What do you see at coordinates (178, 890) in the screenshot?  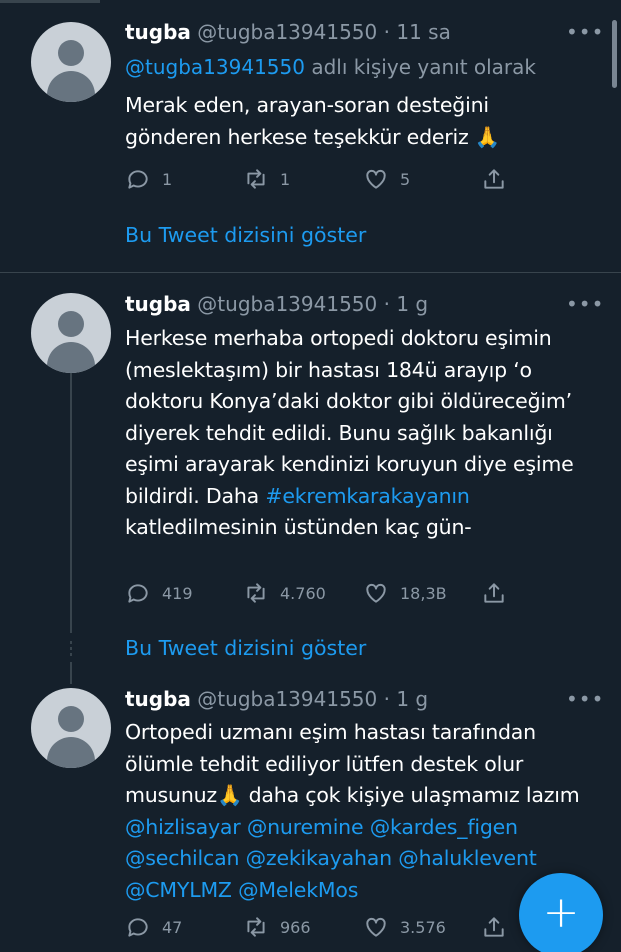 I see `mention-link: @CMYLMZ` at bounding box center [178, 890].